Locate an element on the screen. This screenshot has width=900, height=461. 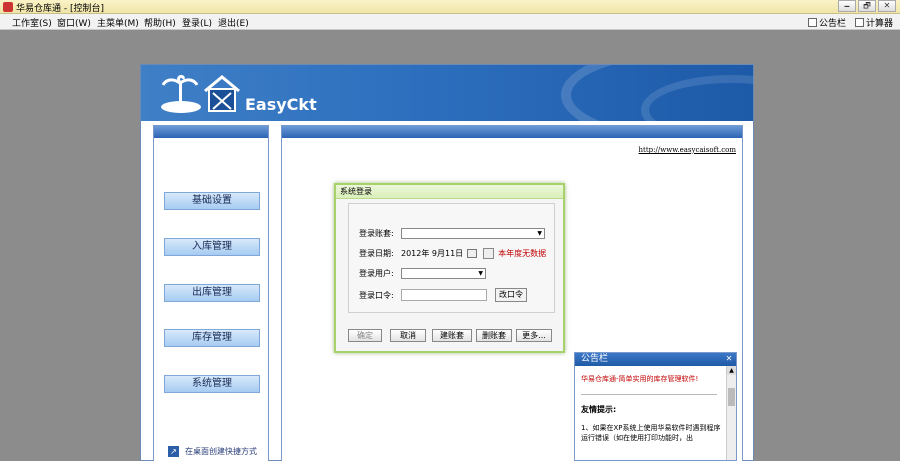
close-button: ✕ is located at coordinates (887, 6).